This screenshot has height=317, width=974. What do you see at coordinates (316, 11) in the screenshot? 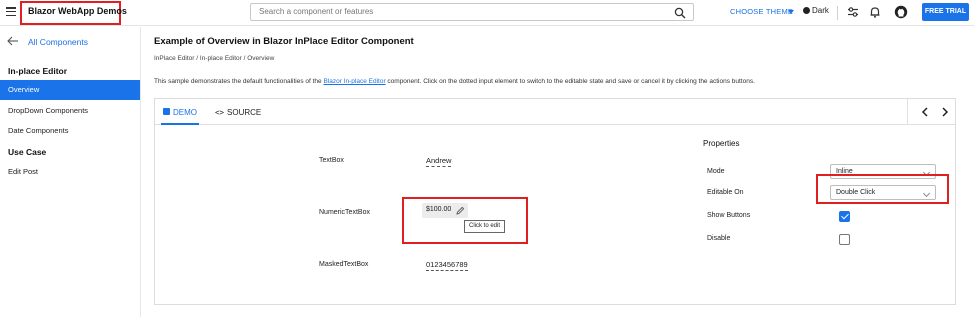
I see `search-placeholder: Search a component or features` at bounding box center [316, 11].